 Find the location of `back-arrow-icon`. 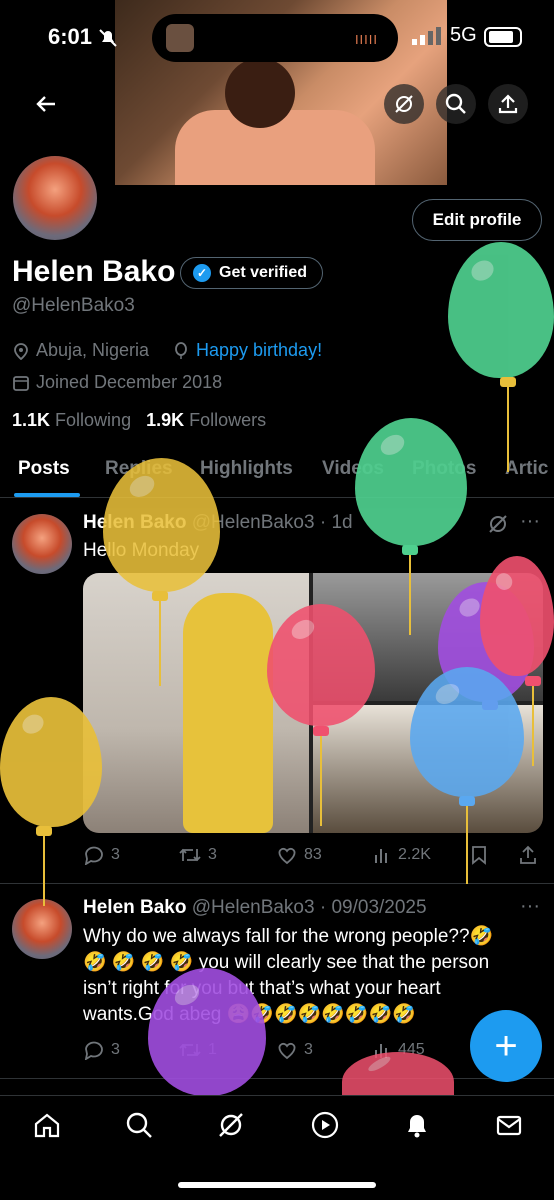

back-arrow-icon is located at coordinates (45, 104).